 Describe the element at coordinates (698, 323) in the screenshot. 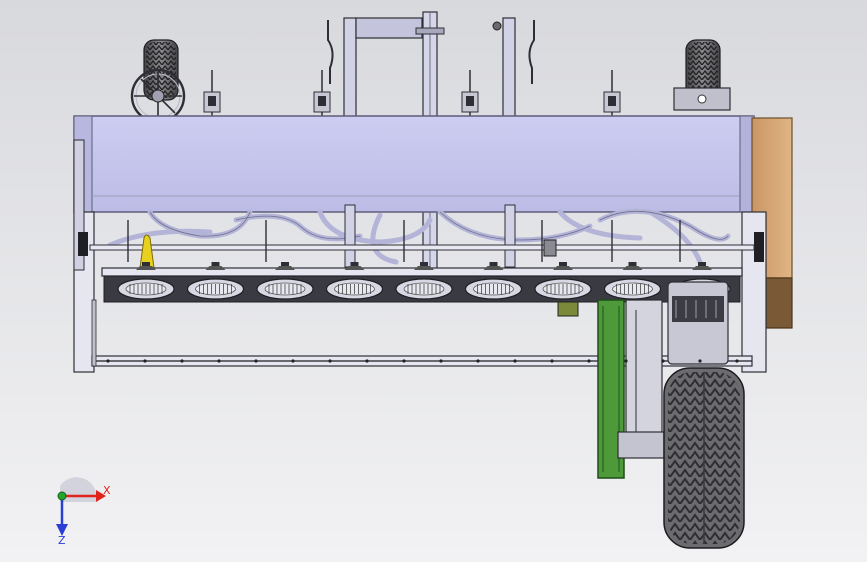

I see `gearbox-housing` at that location.